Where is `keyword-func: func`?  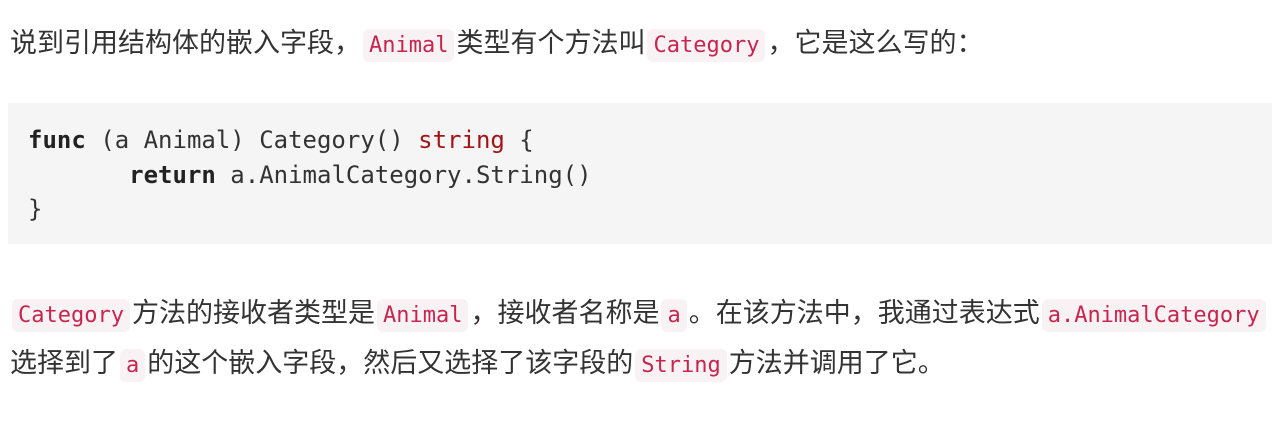
keyword-func: func is located at coordinates (57, 140).